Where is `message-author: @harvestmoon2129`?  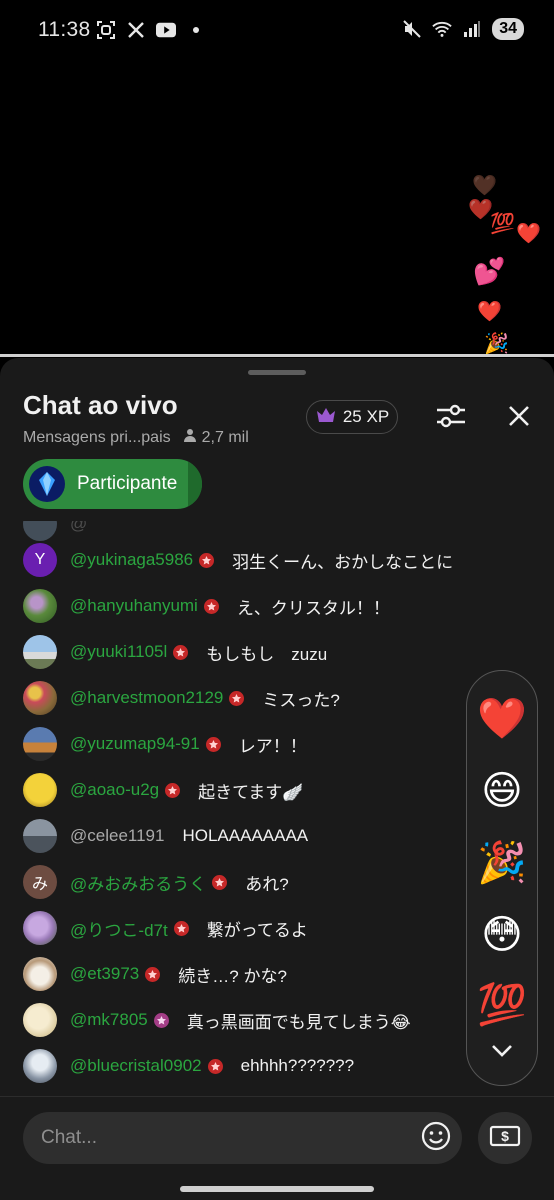 message-author: @harvestmoon2129 is located at coordinates (146, 698).